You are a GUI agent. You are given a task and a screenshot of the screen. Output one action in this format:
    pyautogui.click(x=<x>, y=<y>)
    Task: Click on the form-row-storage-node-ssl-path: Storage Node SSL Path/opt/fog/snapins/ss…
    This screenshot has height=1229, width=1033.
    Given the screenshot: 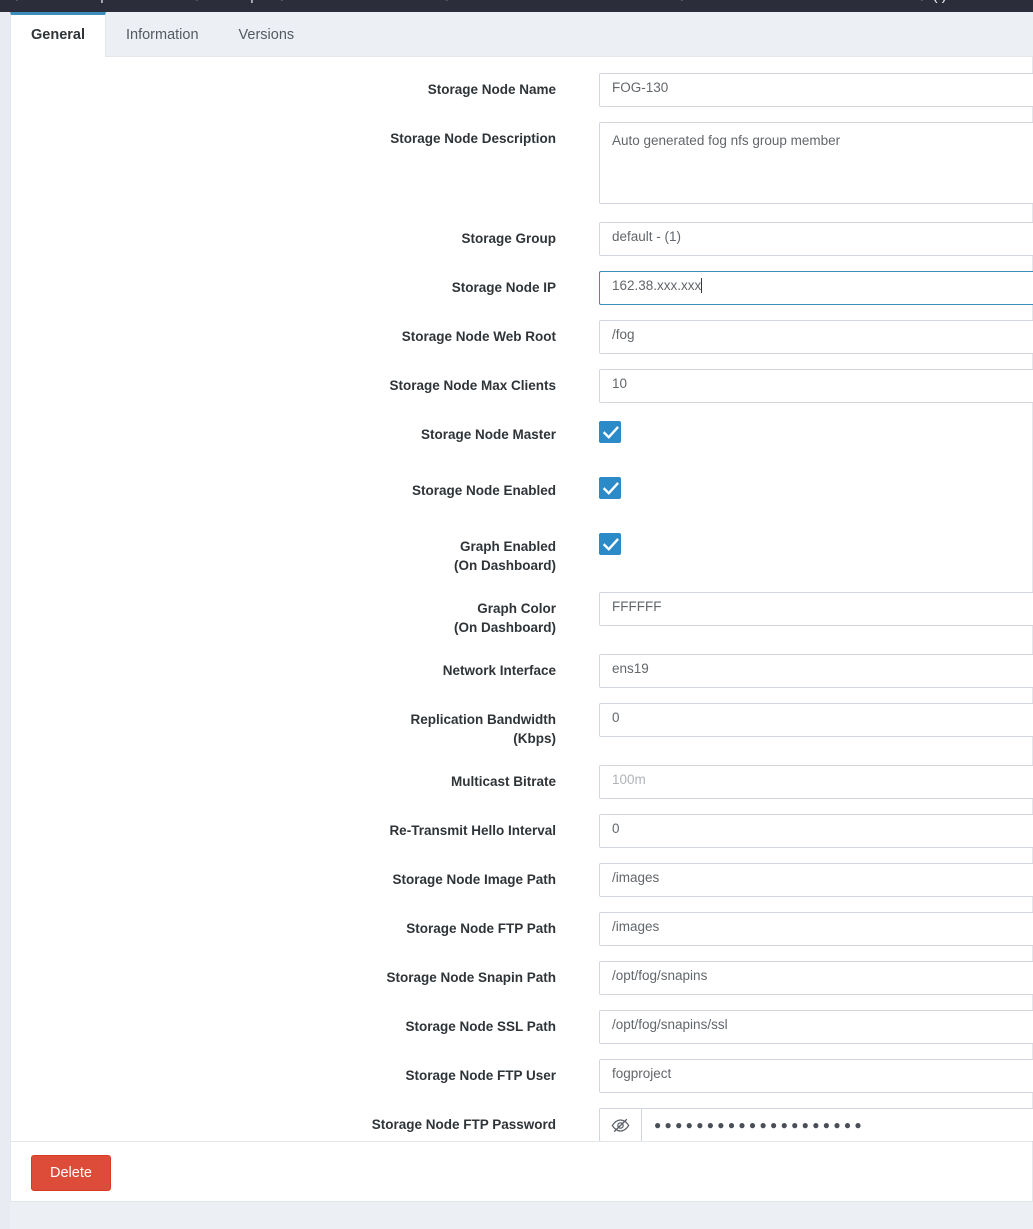 What is the action you would take?
    pyautogui.click(x=522, y=1027)
    